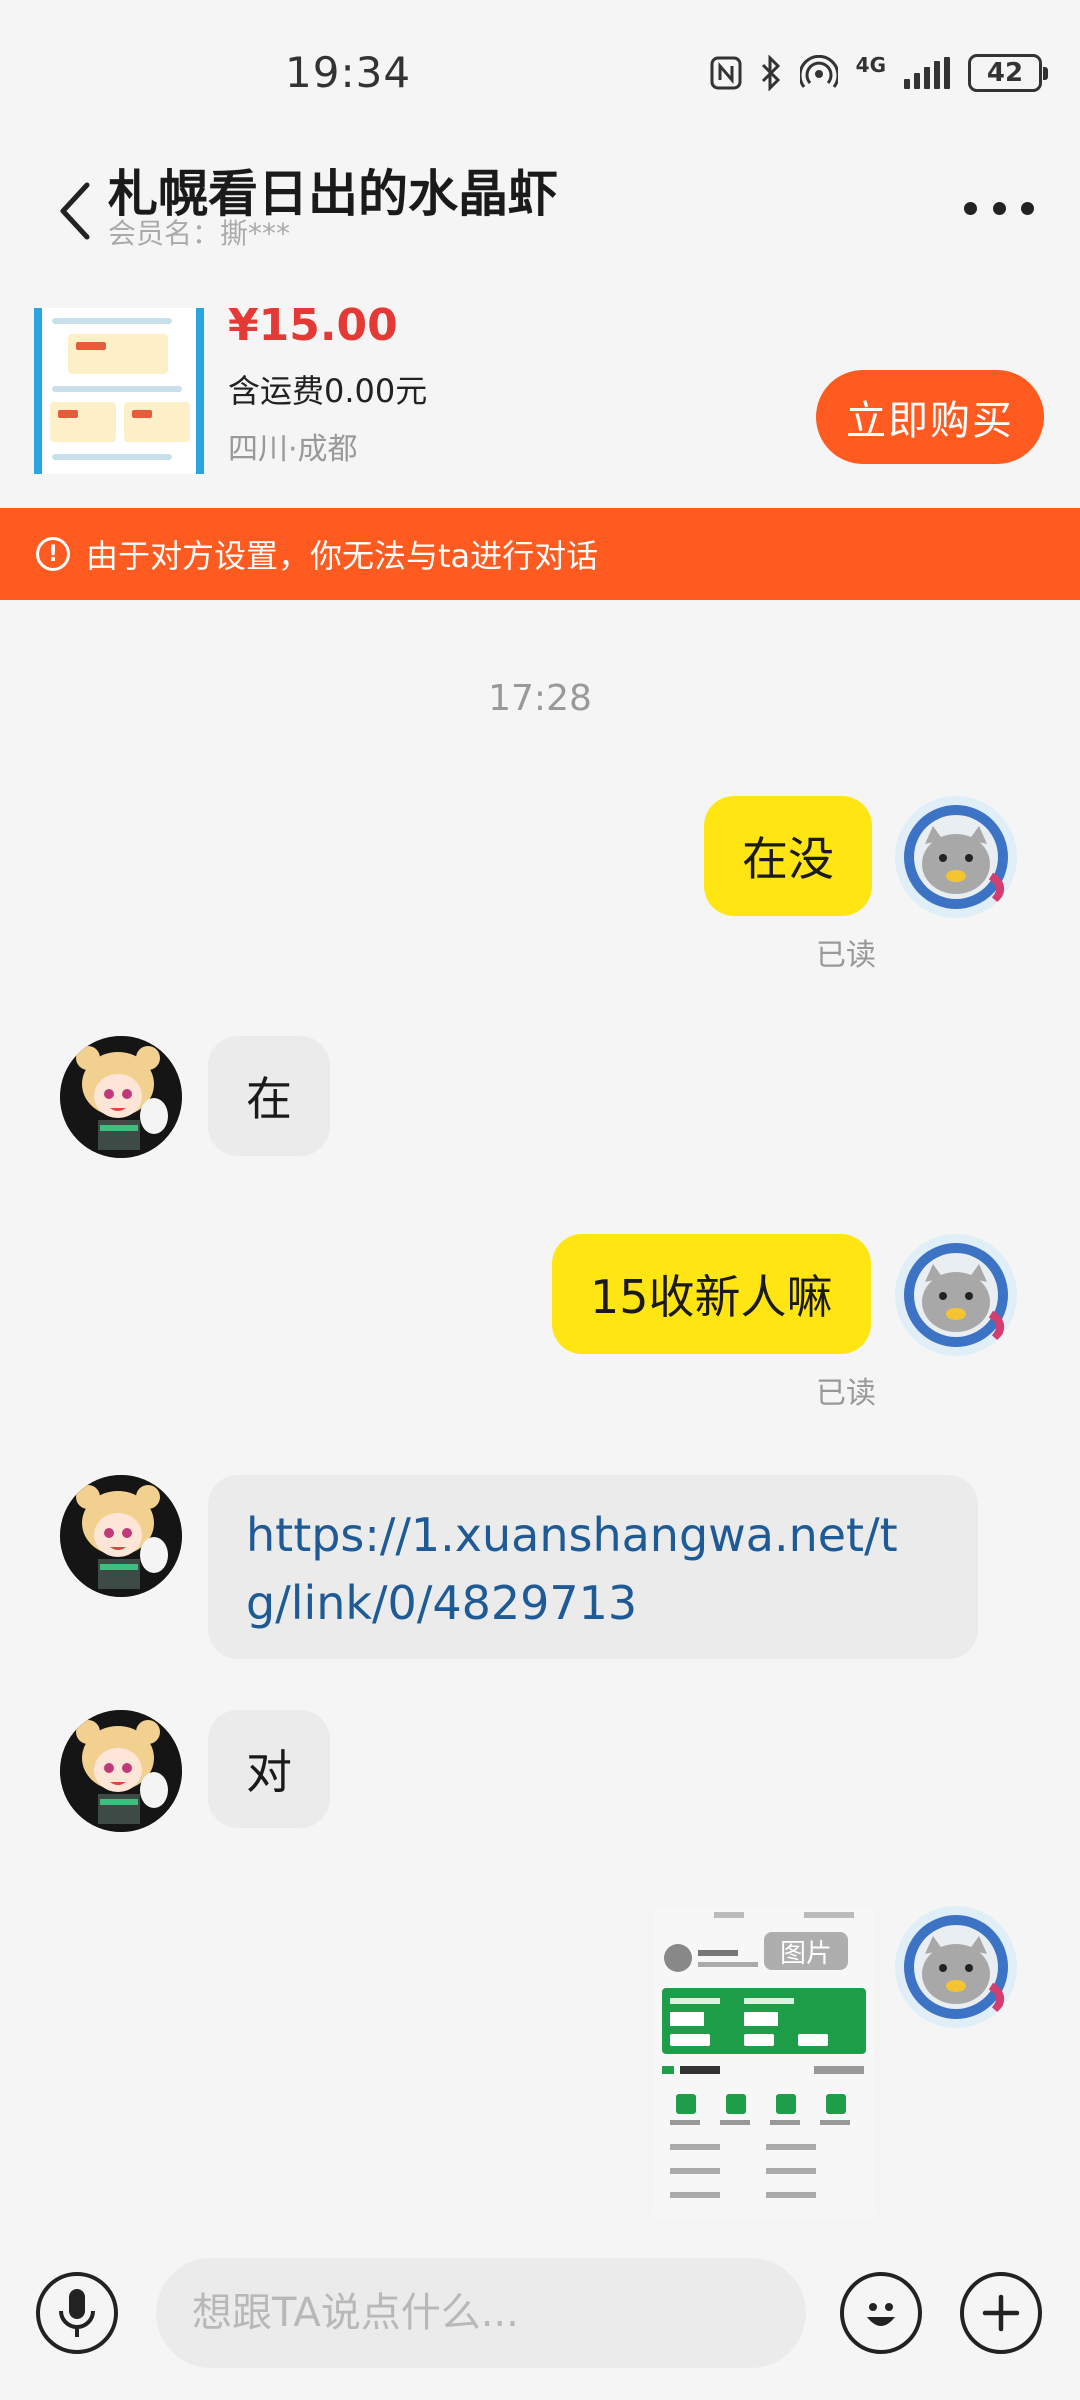 The height and width of the screenshot is (2400, 1080). What do you see at coordinates (927, 73) in the screenshot?
I see `signal-icon` at bounding box center [927, 73].